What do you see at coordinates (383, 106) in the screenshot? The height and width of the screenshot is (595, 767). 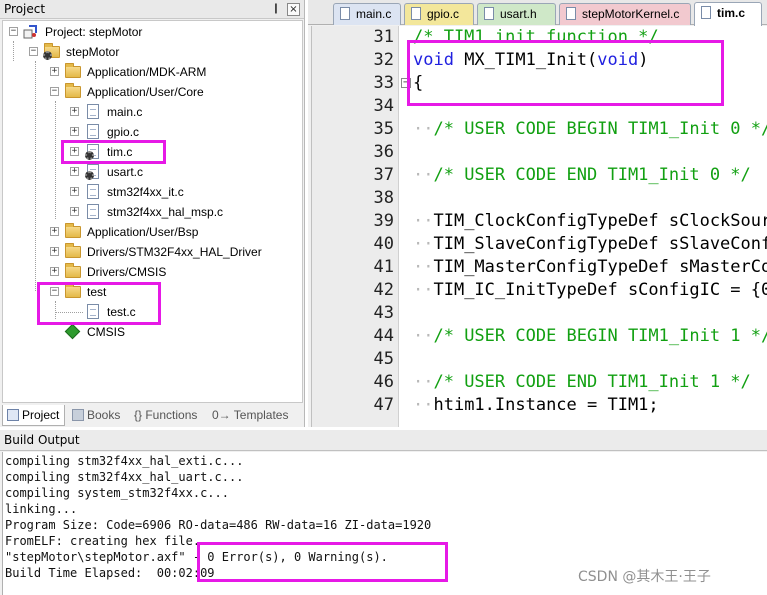 I see `line-number: 34` at bounding box center [383, 106].